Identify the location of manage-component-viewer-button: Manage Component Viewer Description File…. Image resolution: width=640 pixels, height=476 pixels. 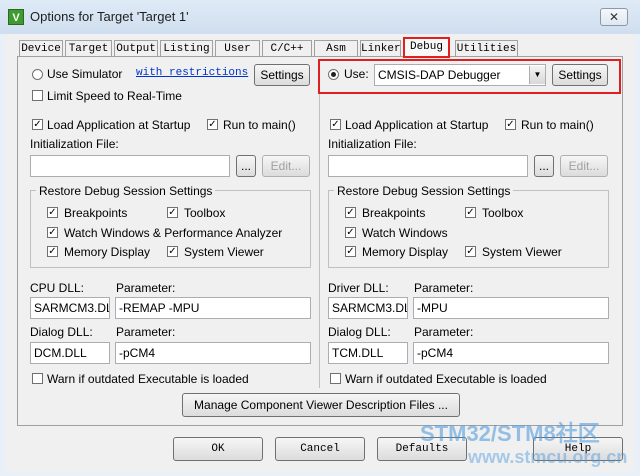
(321, 405).